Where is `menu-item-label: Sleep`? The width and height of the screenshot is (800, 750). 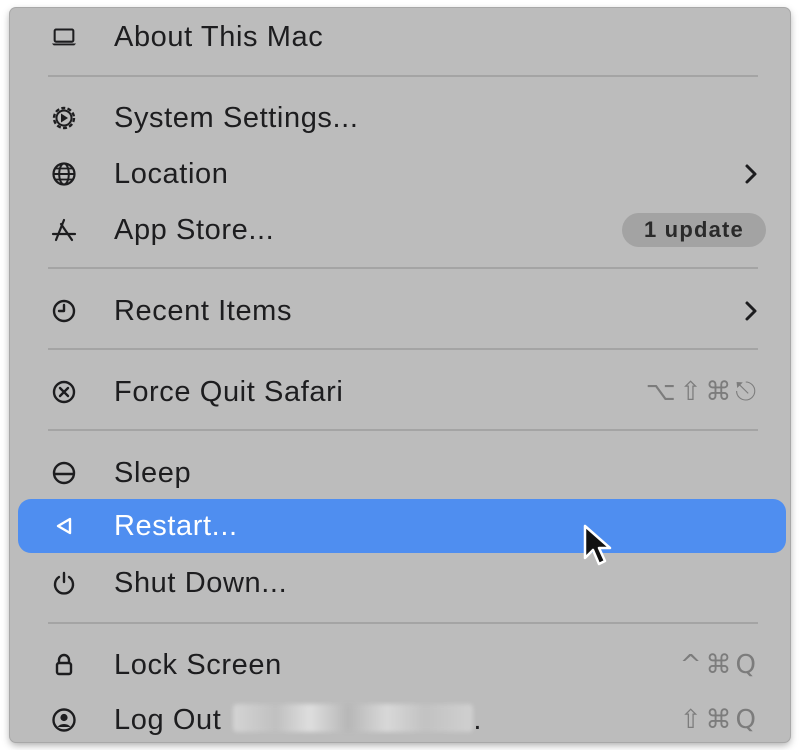 menu-item-label: Sleep is located at coordinates (153, 473).